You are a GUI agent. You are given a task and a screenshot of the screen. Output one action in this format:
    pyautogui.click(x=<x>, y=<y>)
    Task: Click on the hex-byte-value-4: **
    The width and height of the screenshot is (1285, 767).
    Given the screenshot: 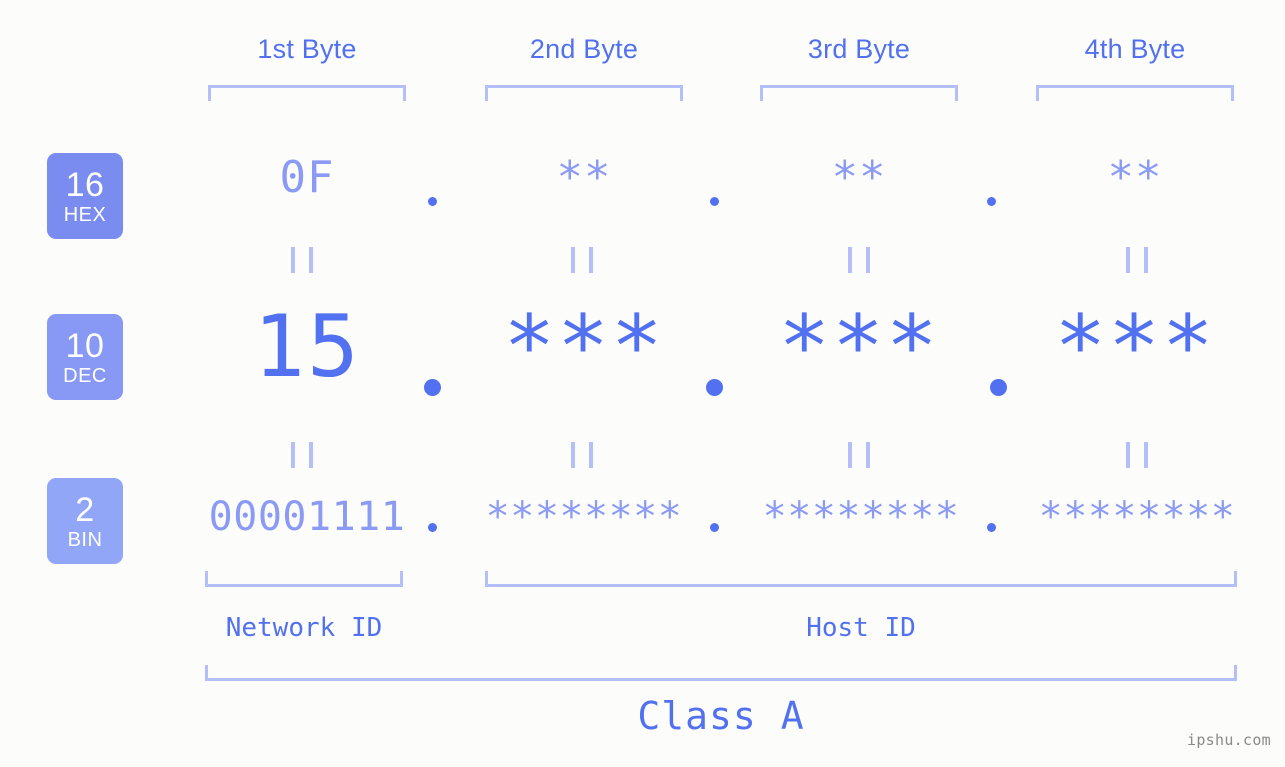 What is the action you would take?
    pyautogui.click(x=1135, y=177)
    